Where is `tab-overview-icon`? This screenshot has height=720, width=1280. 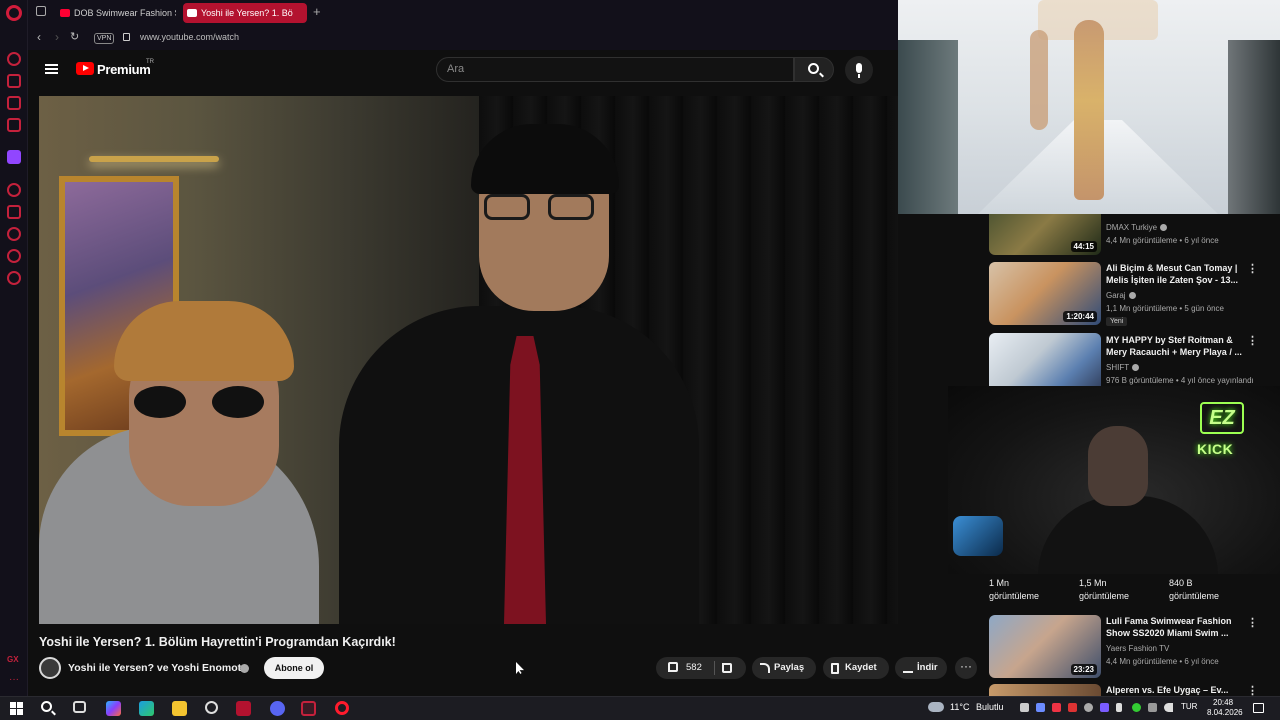
tab-overview-icon is located at coordinates (41, 11).